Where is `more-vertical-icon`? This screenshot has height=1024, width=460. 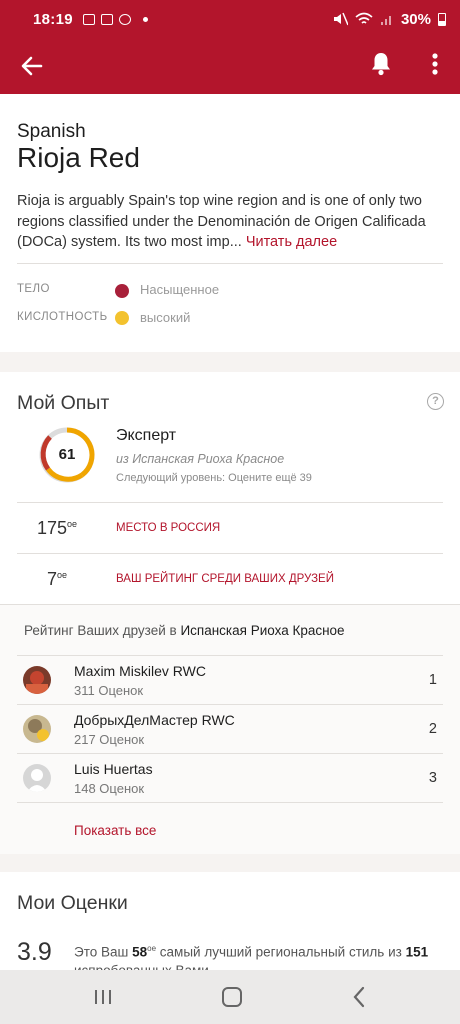 more-vertical-icon is located at coordinates (435, 64).